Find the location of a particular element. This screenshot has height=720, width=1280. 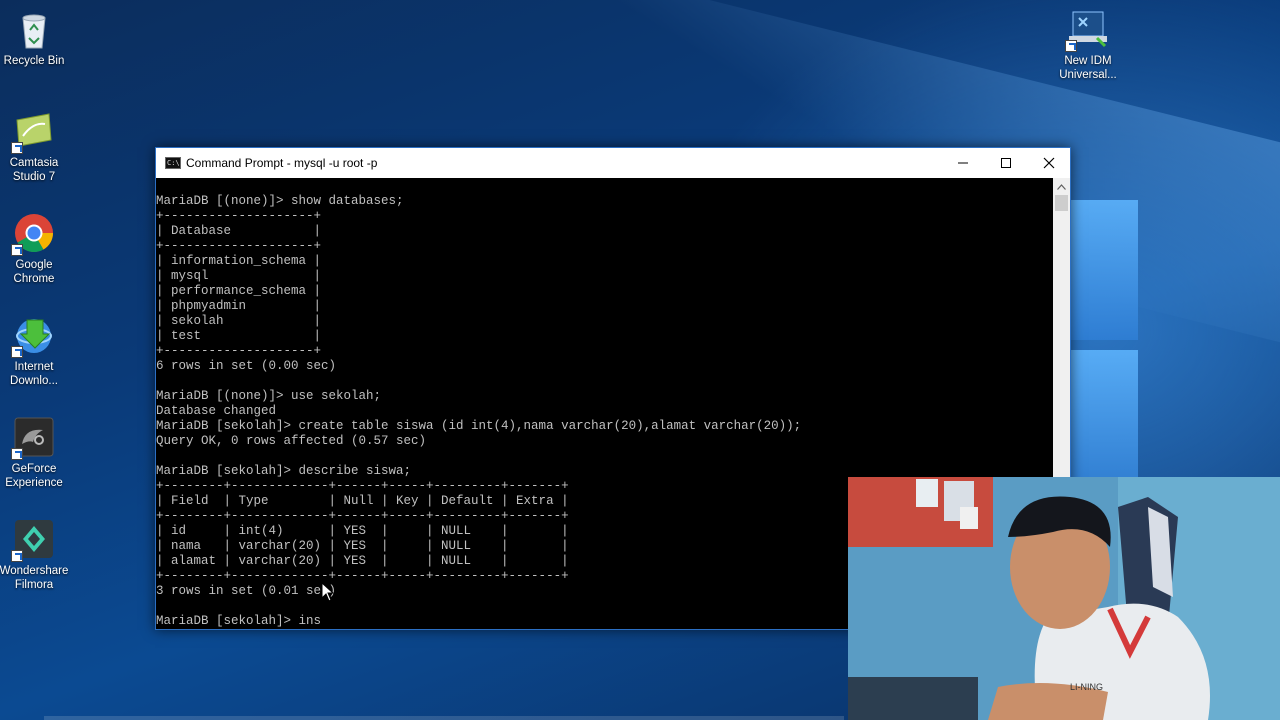

terminal-line: | mysql | is located at coordinates (239, 276).